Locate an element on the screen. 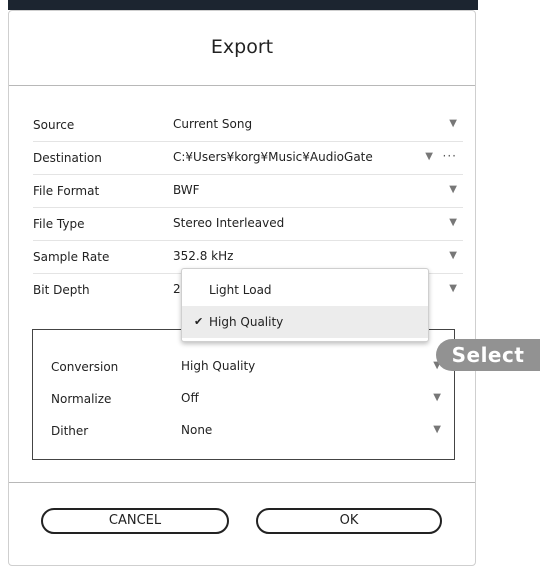 The height and width of the screenshot is (566, 540). normalize-label: Normalize is located at coordinates (81, 399).